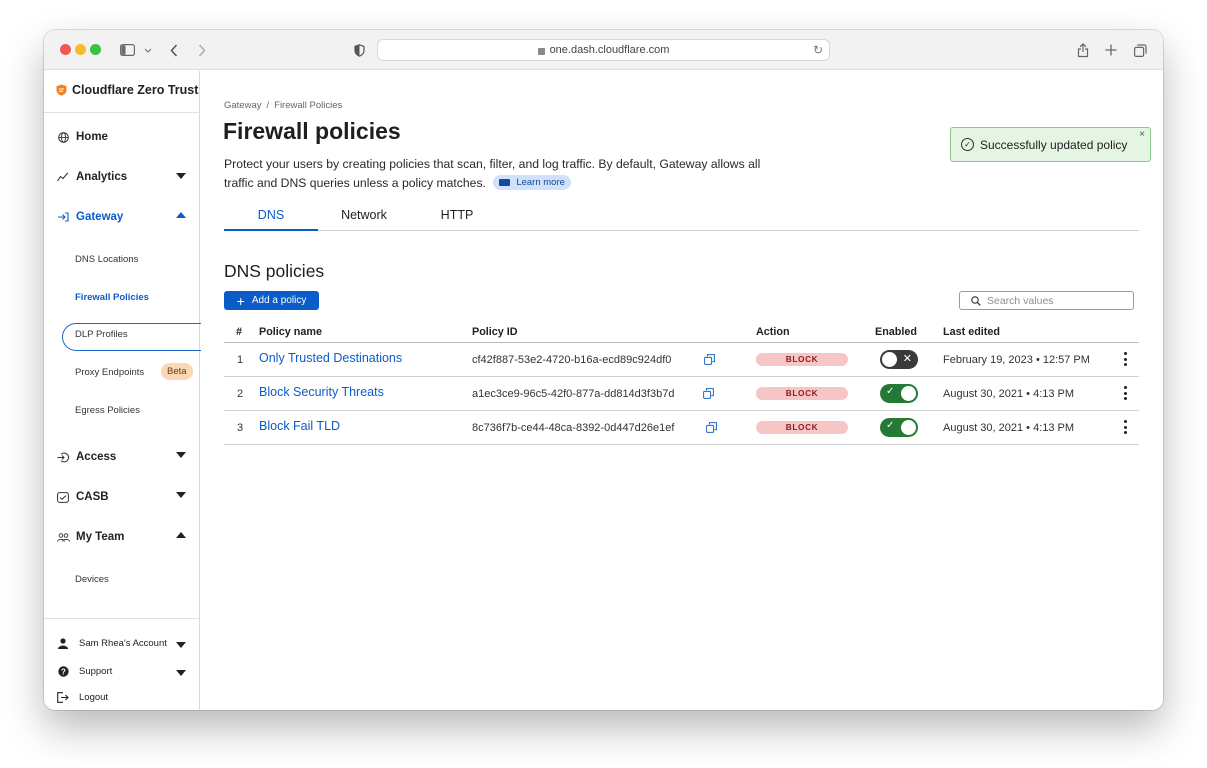 This screenshot has height=768, width=1207. I want to click on sidebar-toggle-icon, so click(127, 50).